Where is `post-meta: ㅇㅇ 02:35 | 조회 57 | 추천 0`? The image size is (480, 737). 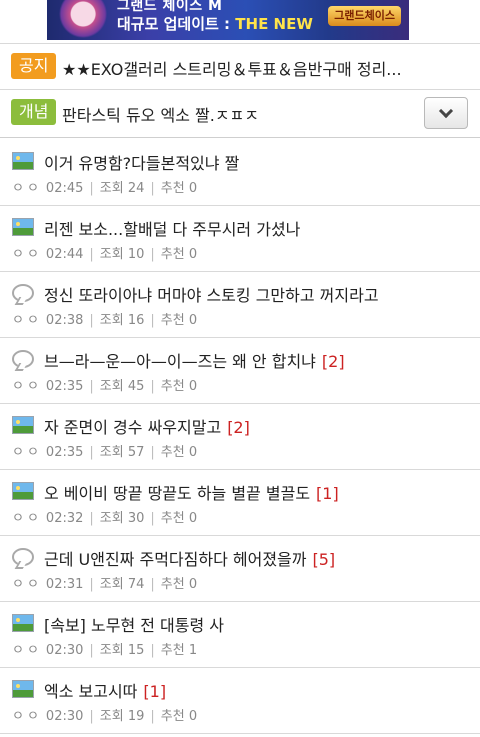 post-meta: ㅇㅇ 02:35 | 조회 57 | 추천 0 is located at coordinates (104, 450).